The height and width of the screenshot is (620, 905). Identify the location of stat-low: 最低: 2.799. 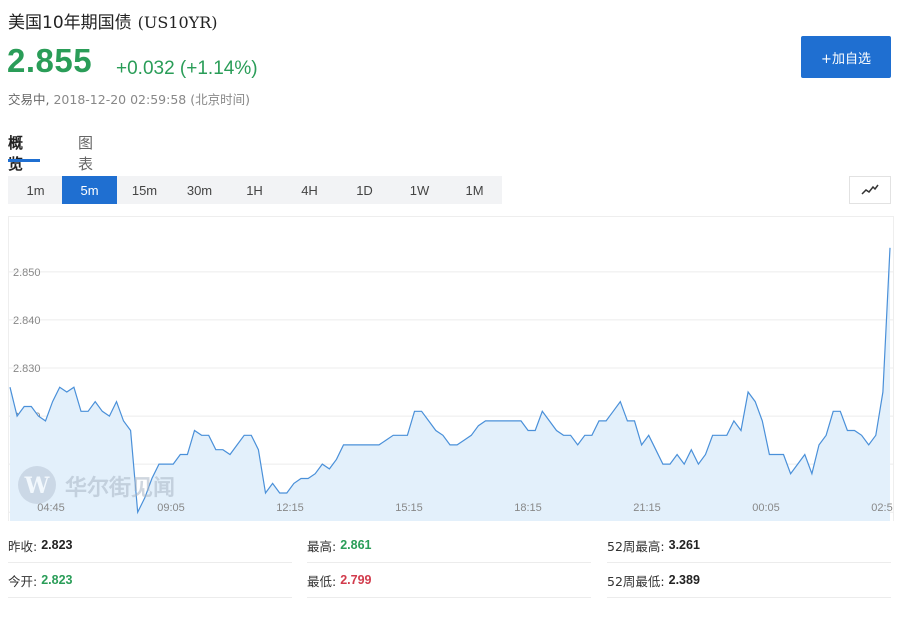
(339, 580).